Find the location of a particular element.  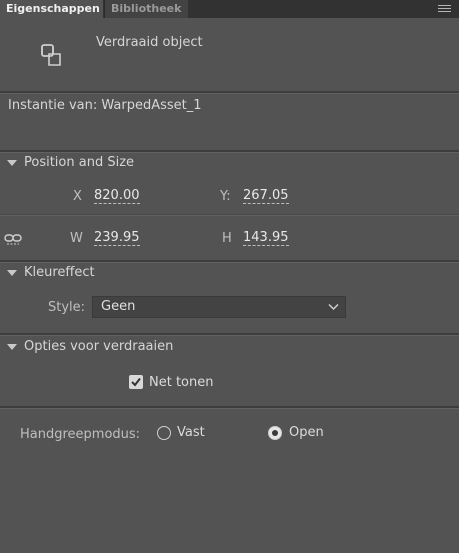

checkmark-icon is located at coordinates (136, 382).